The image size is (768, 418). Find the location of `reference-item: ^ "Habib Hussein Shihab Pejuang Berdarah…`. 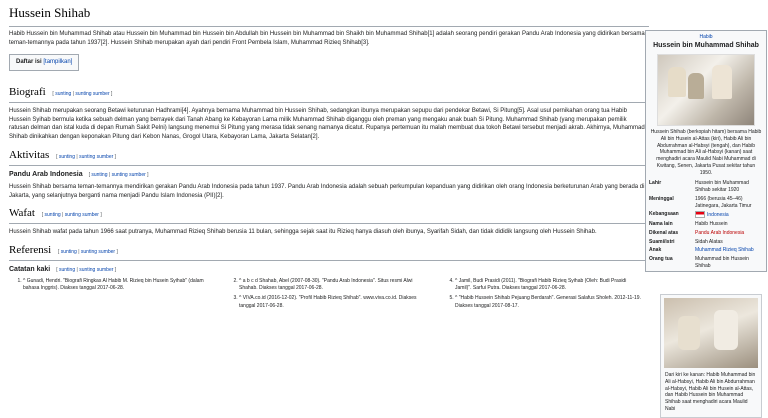

reference-item: ^ "Habib Hussein Shihab Pejuang Berdarah… is located at coordinates (548, 302).